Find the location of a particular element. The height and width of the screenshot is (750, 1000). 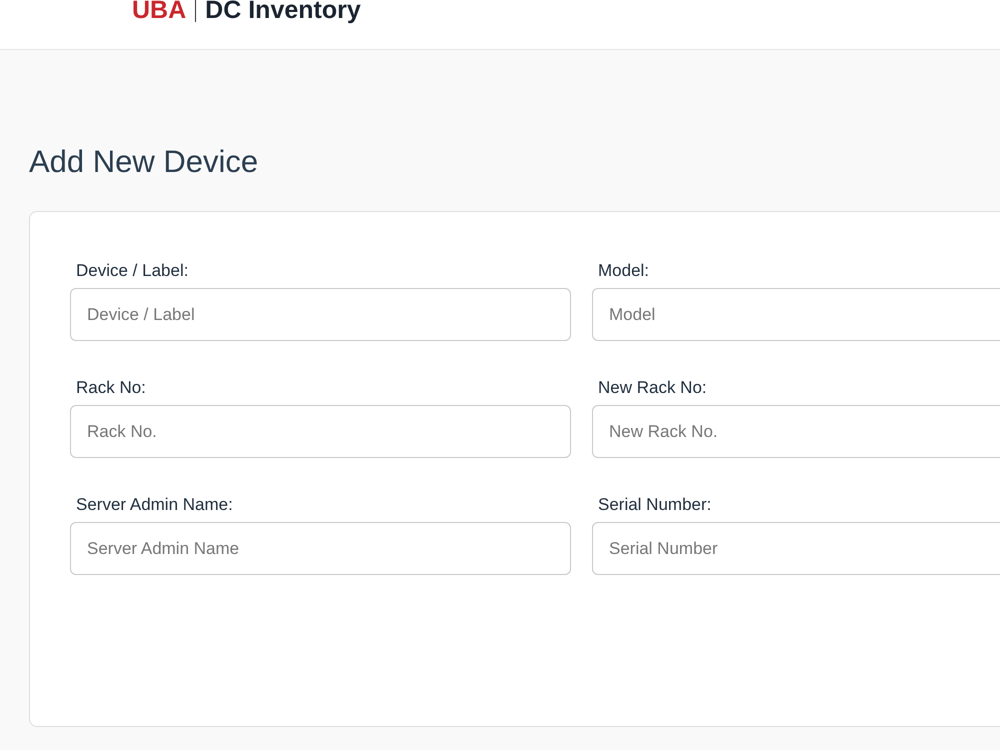

input-field: Serial Number is located at coordinates (796, 548).